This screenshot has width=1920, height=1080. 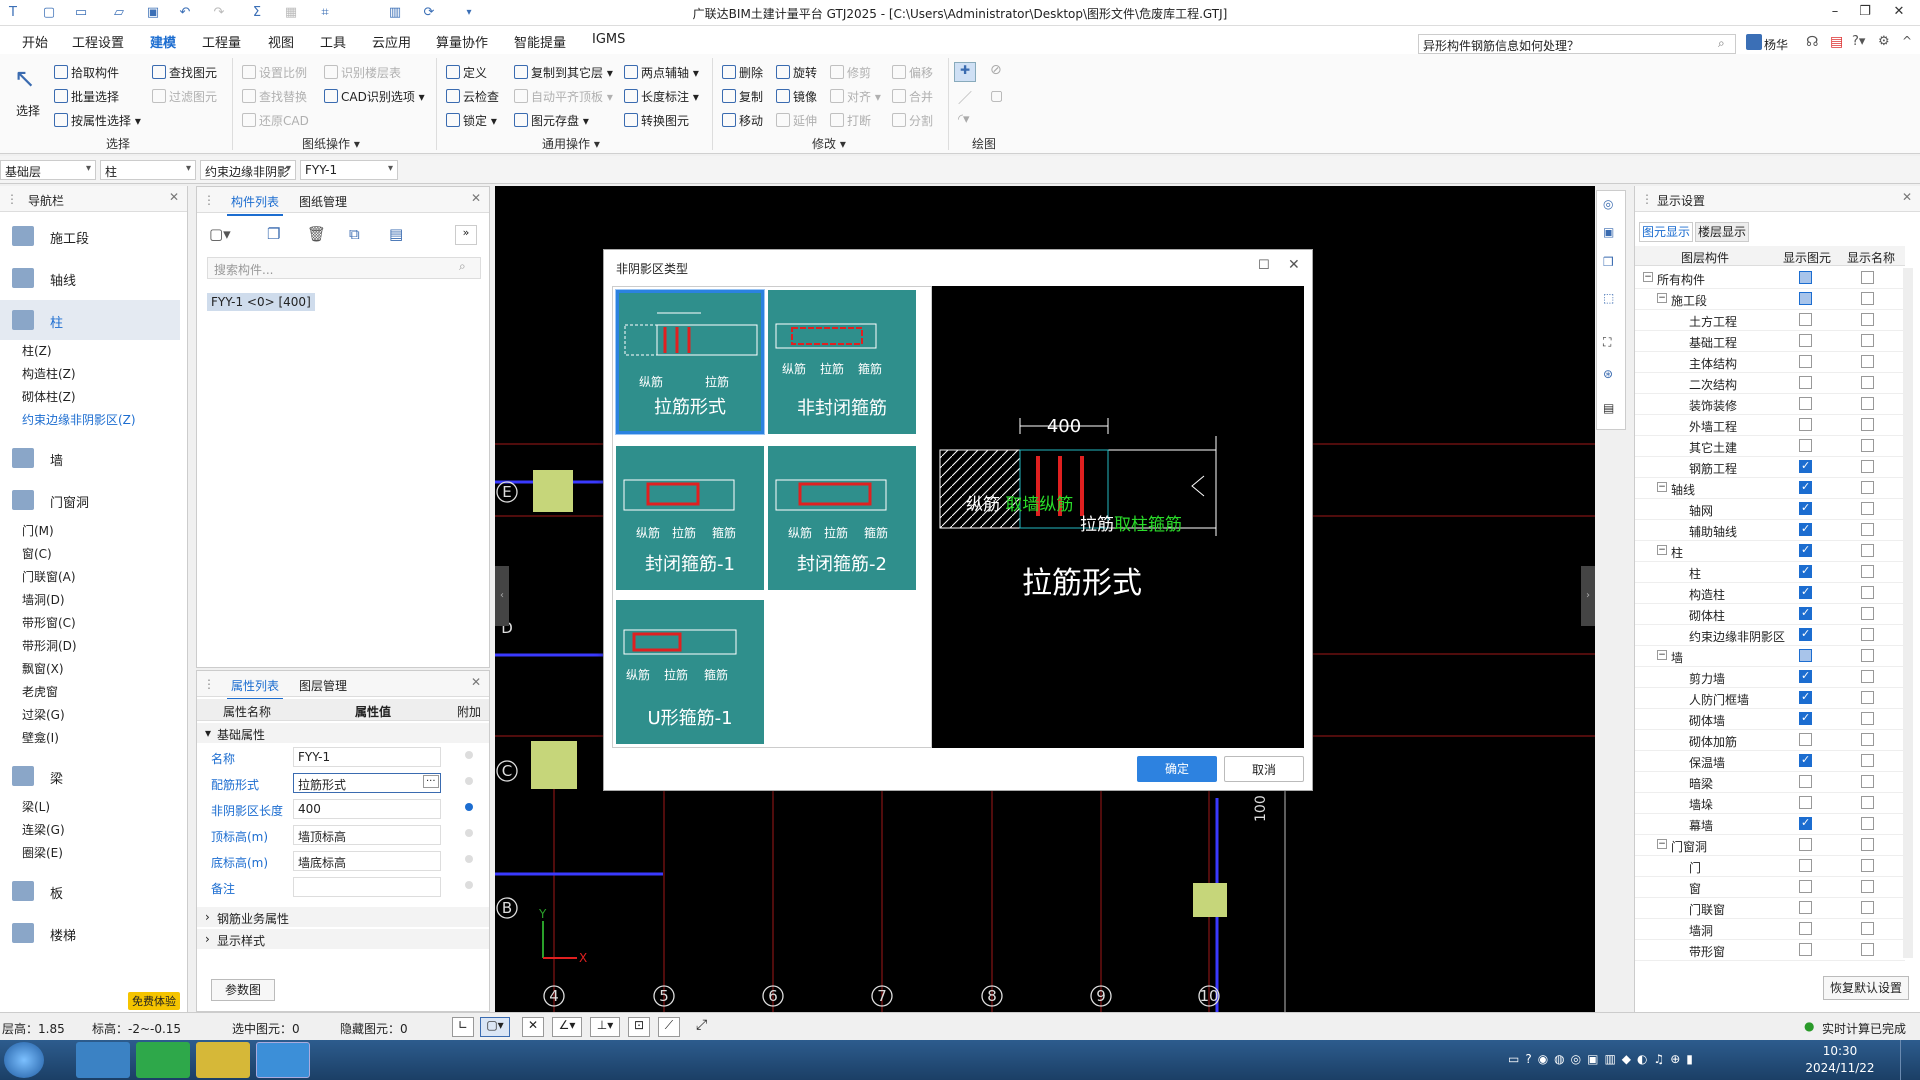 I want to click on expand-icon: ⤢, so click(x=701, y=1025).